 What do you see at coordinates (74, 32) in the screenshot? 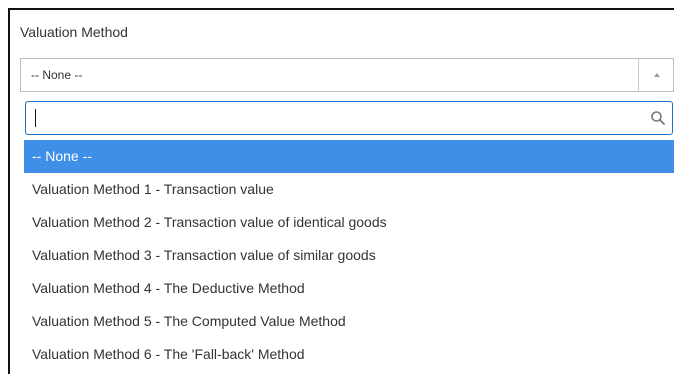
I see `valuation-method-label: Valuation Method` at bounding box center [74, 32].